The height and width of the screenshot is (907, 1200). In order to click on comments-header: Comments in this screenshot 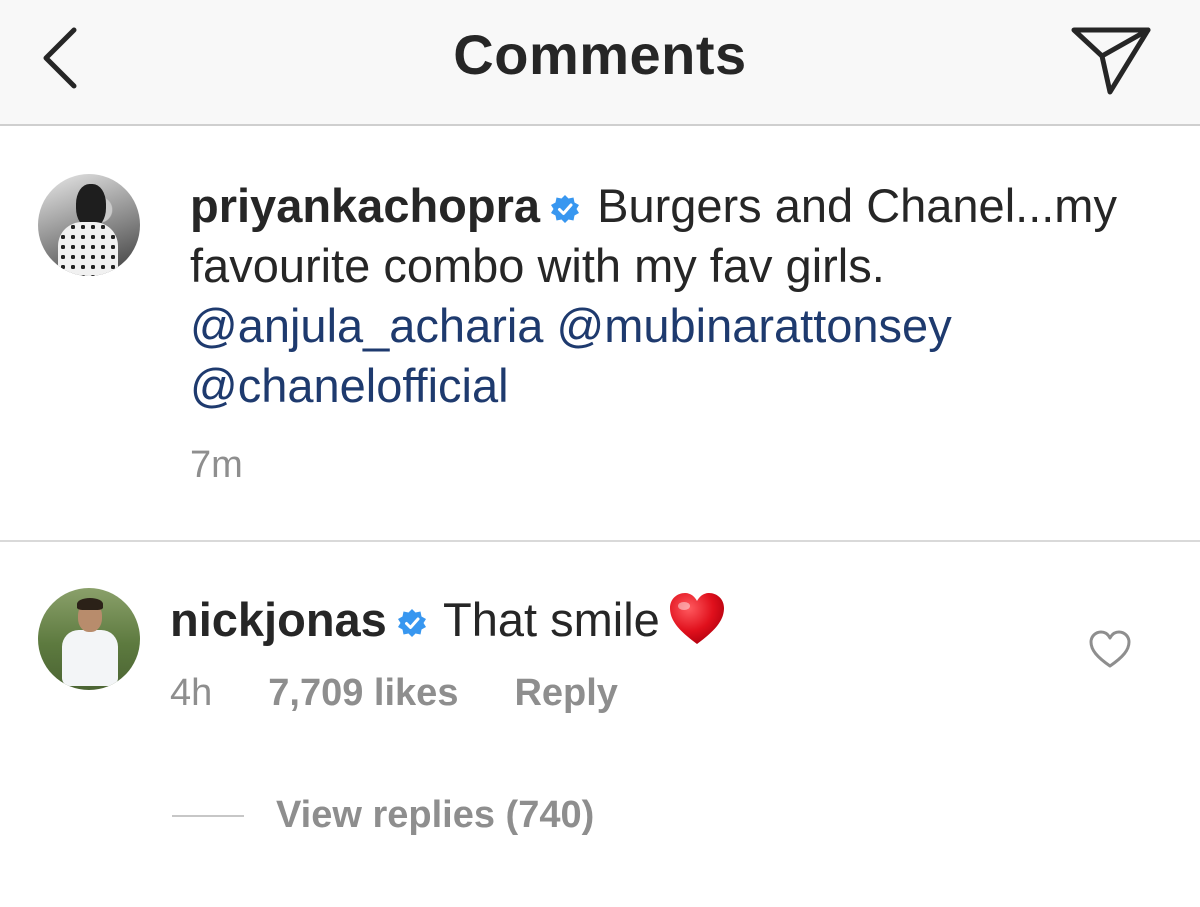, I will do `click(600, 63)`.